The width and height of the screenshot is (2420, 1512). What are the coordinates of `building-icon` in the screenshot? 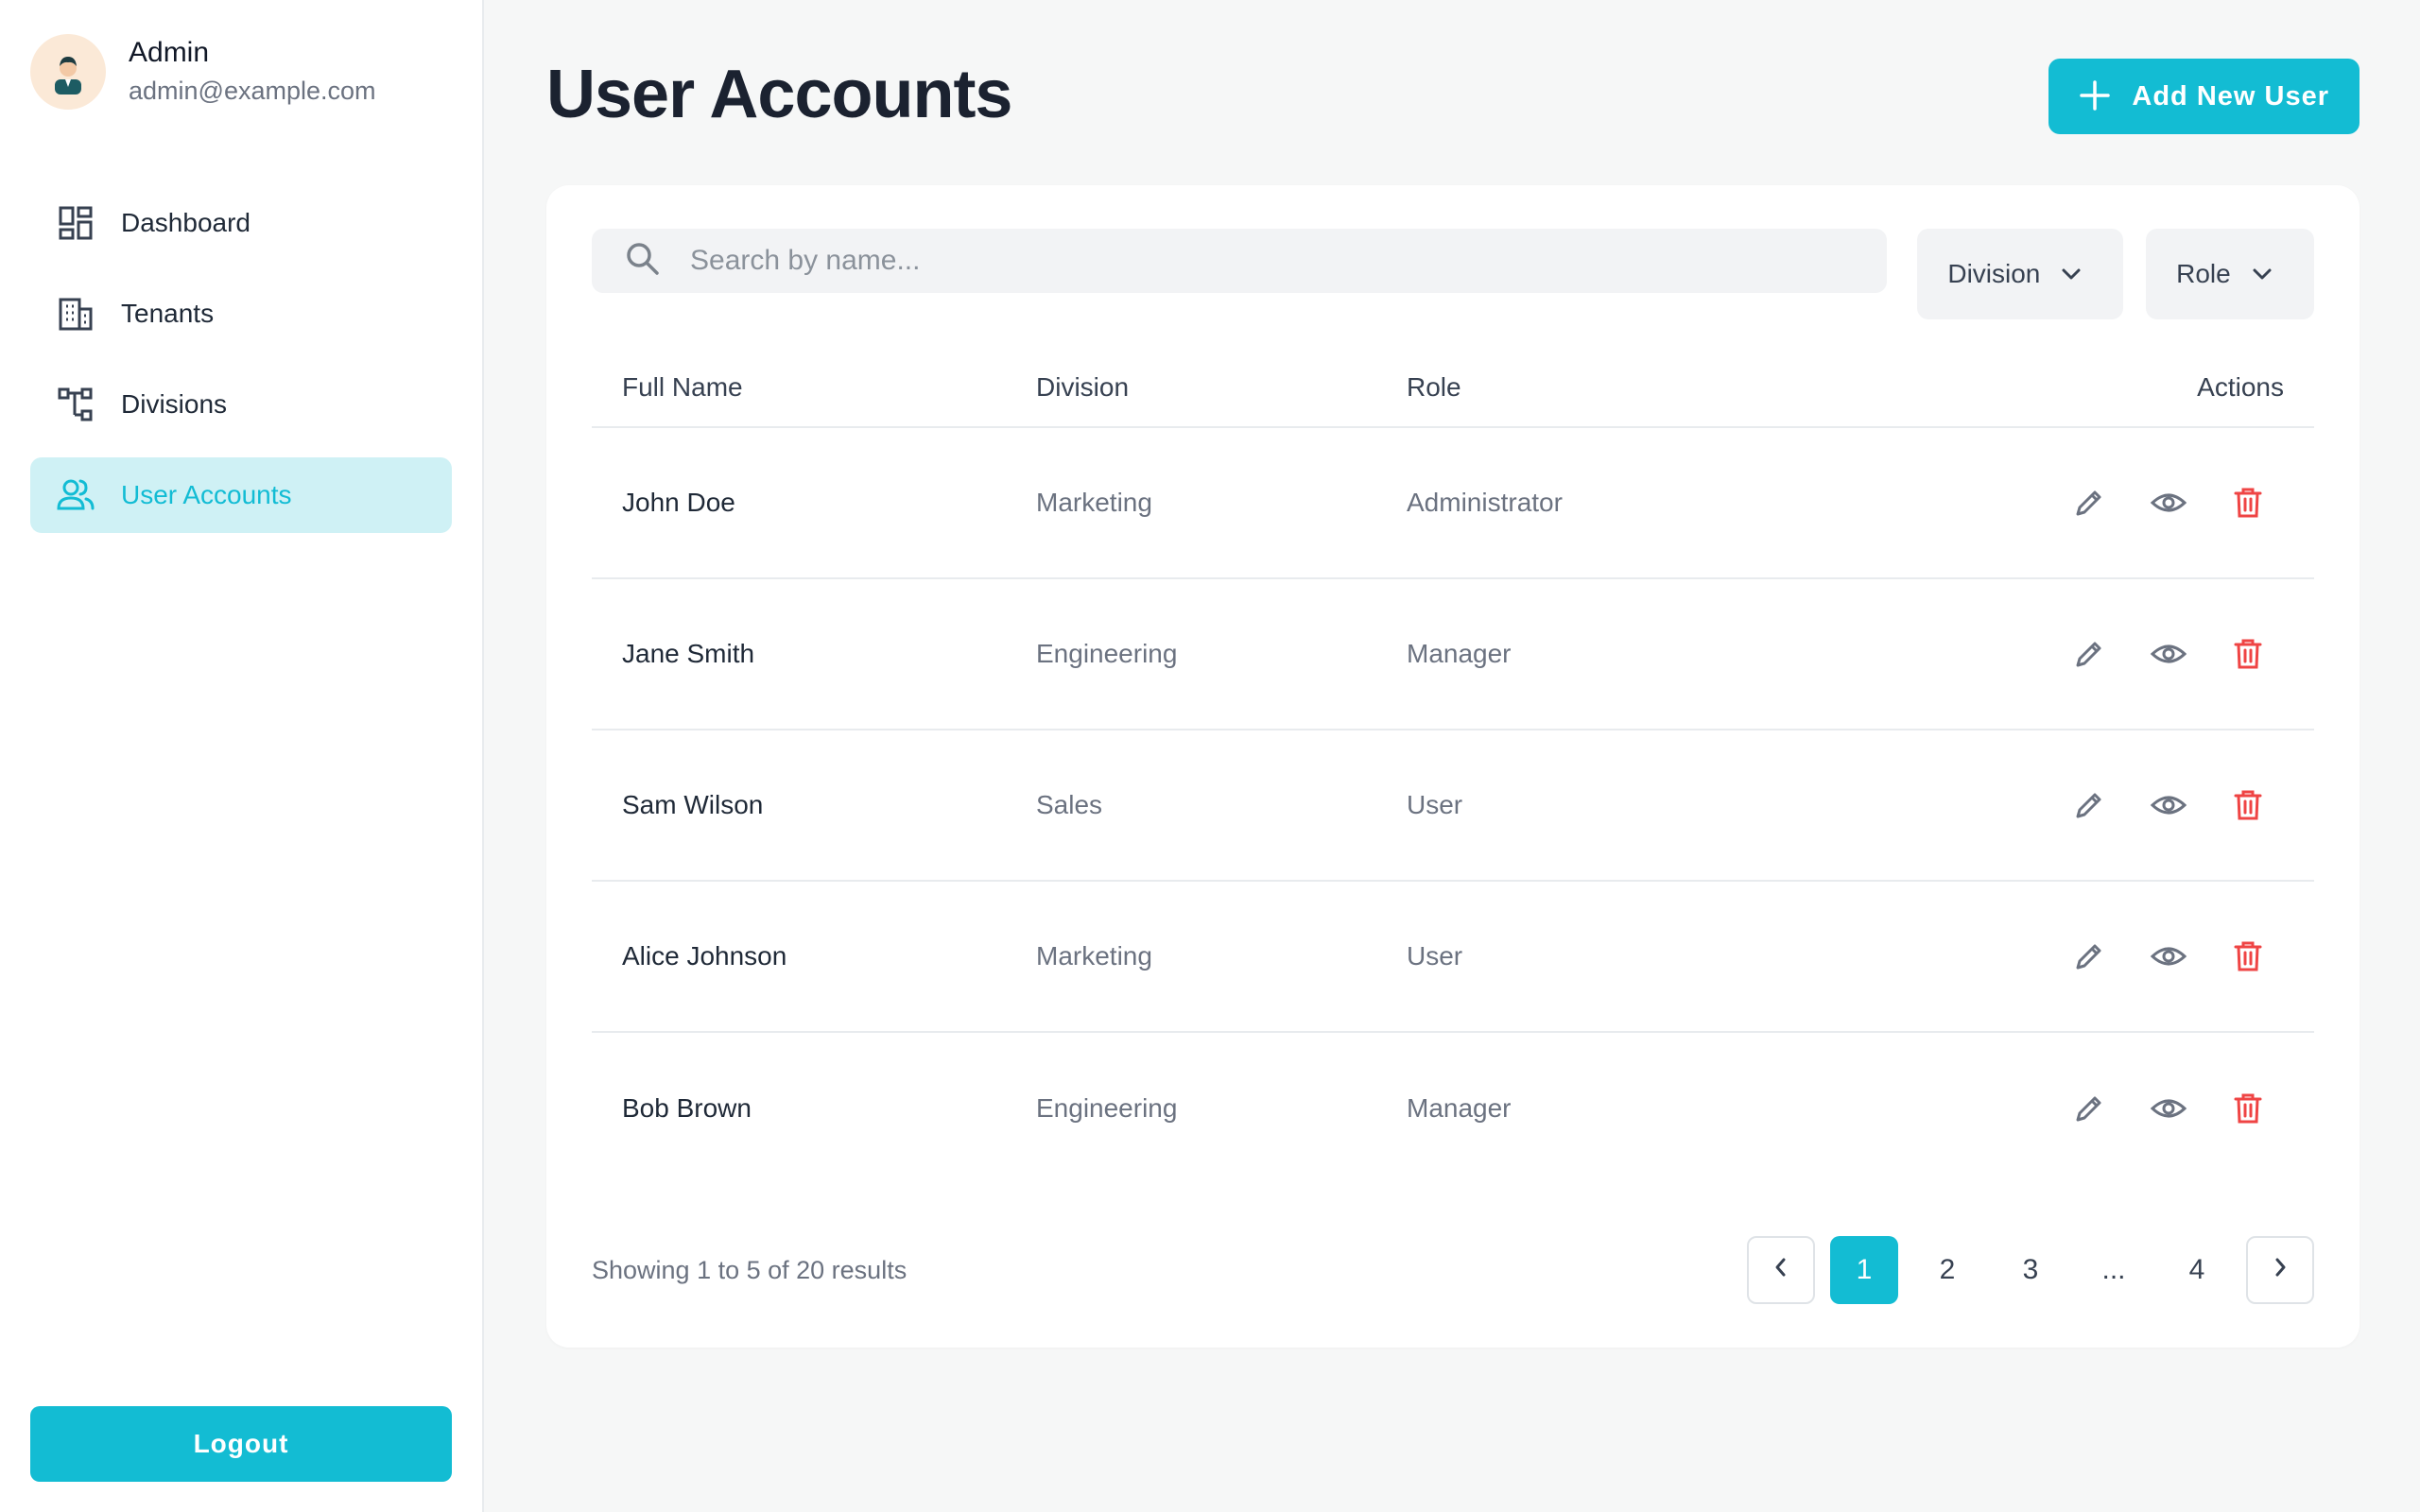 It's located at (75, 314).